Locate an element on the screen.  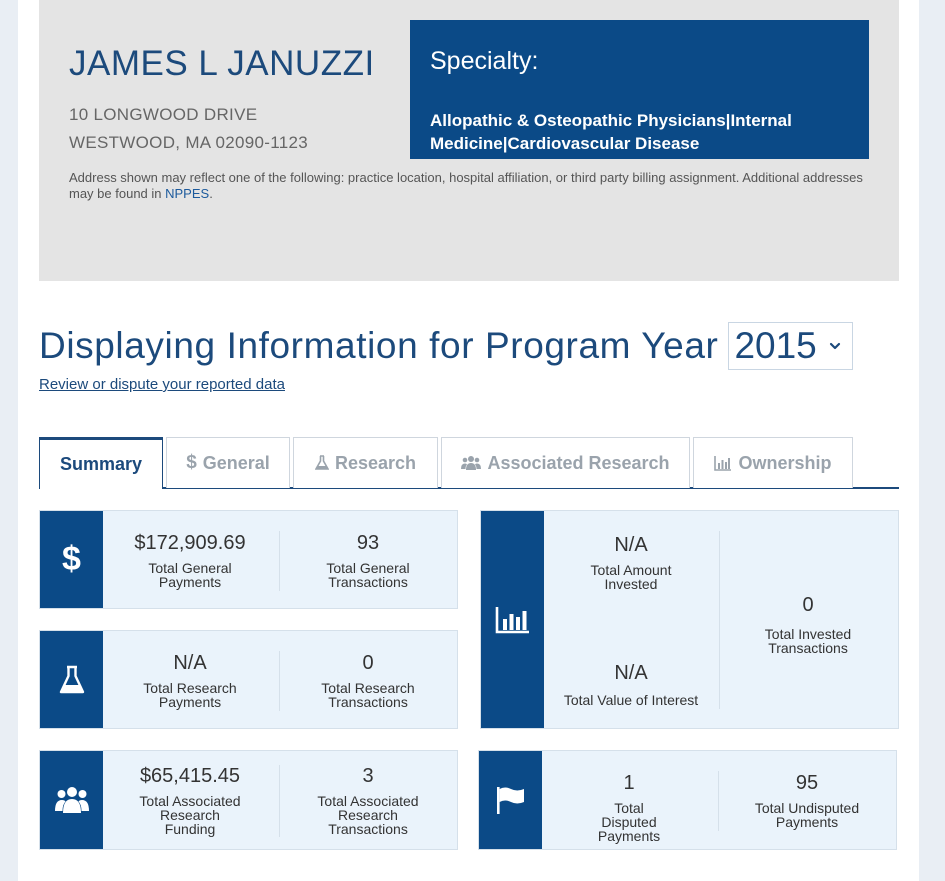
tab-associated-research-label: Associated Research is located at coordinates (578, 462).